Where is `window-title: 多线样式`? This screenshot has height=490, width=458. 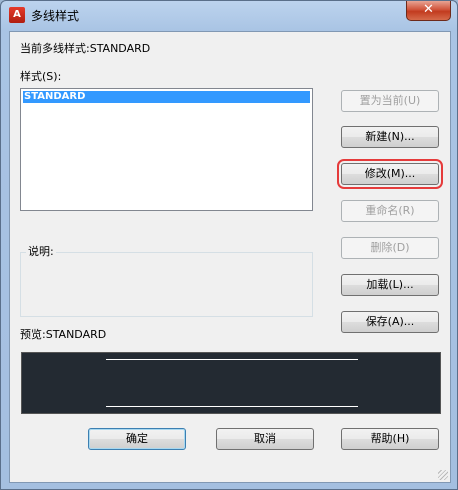 window-title: 多线样式 is located at coordinates (55, 16).